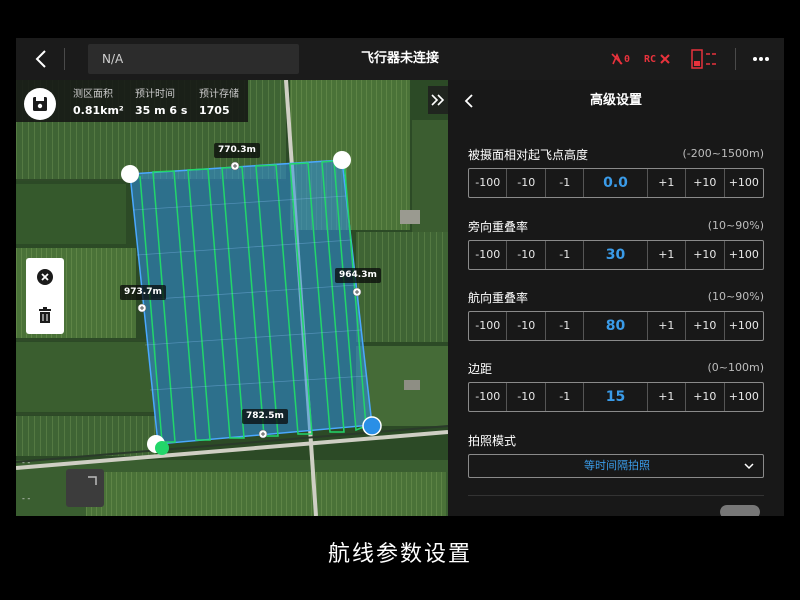  What do you see at coordinates (480, 369) in the screenshot?
I see `setting-label: 边距` at bounding box center [480, 369].